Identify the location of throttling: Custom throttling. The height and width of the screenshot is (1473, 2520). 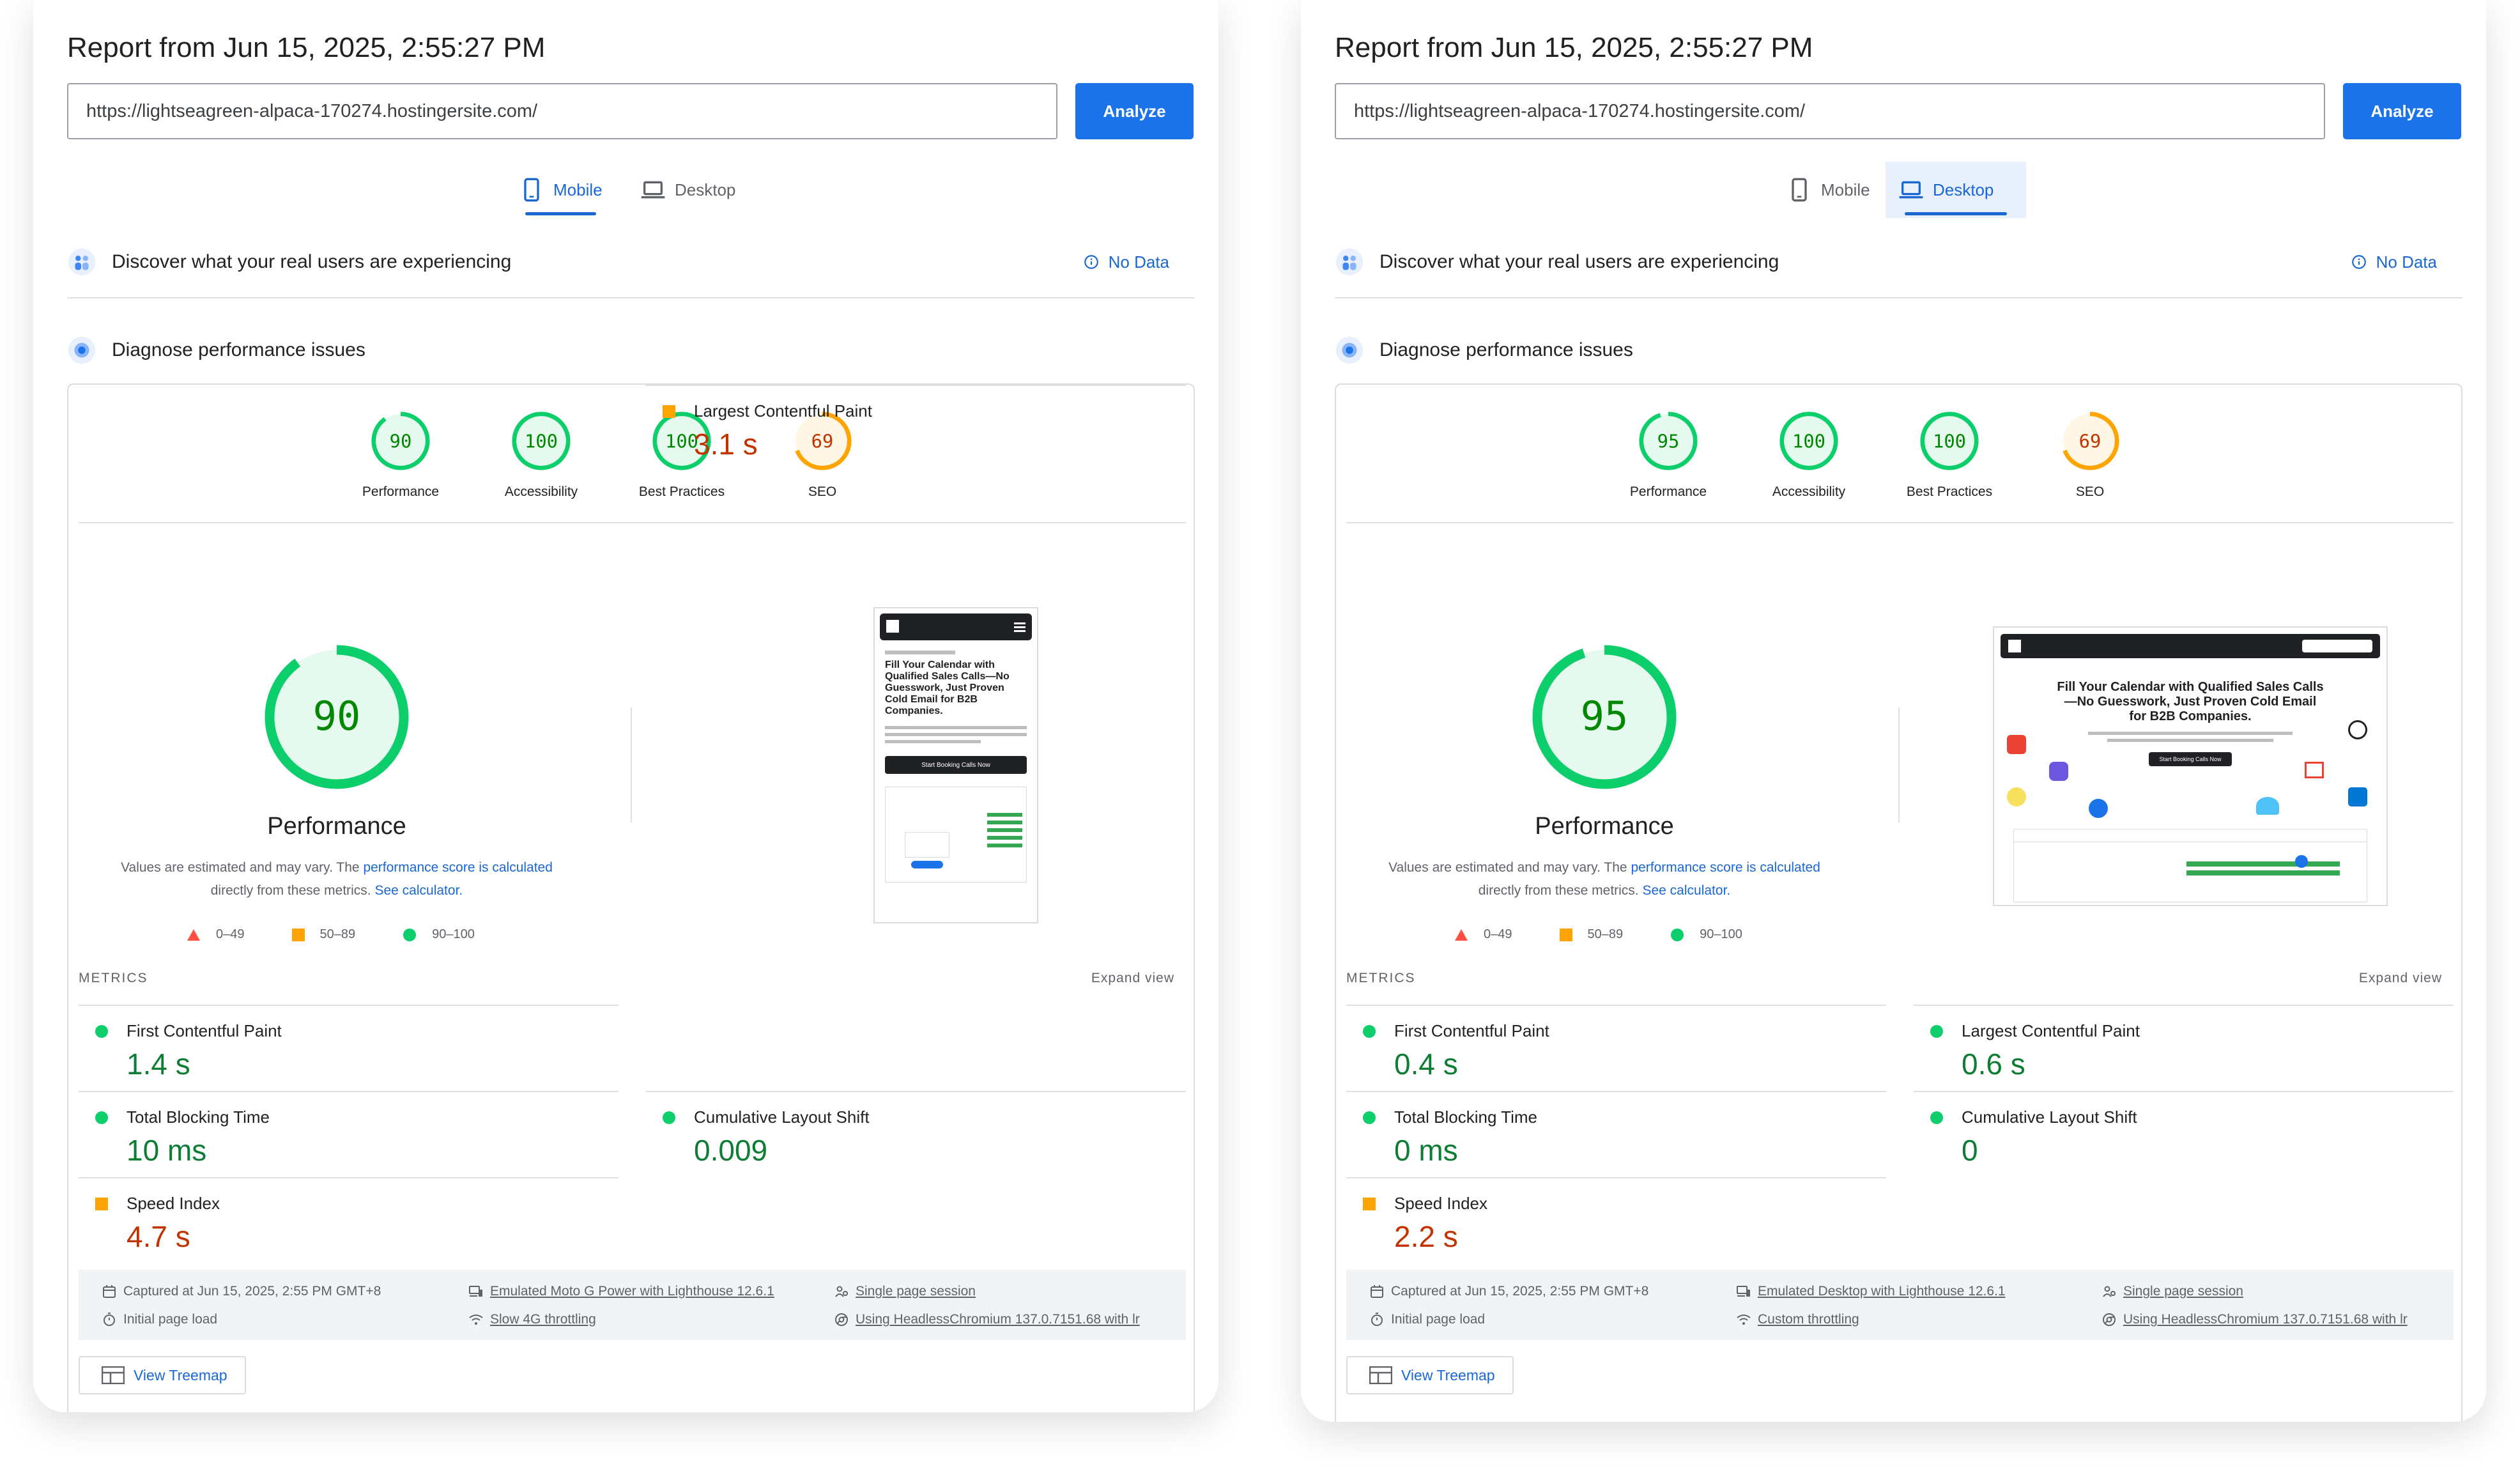
(1797, 1319).